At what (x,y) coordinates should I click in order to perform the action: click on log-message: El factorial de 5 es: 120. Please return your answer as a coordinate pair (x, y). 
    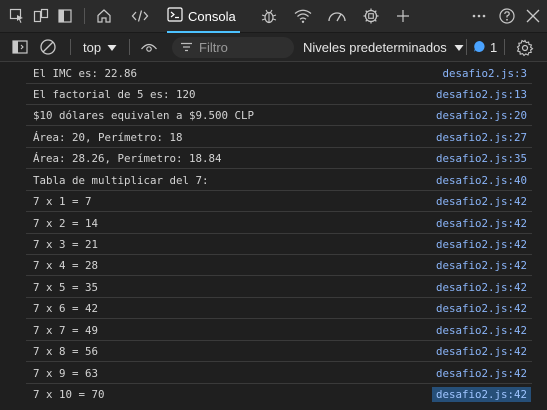
    Looking at the image, I should click on (114, 94).